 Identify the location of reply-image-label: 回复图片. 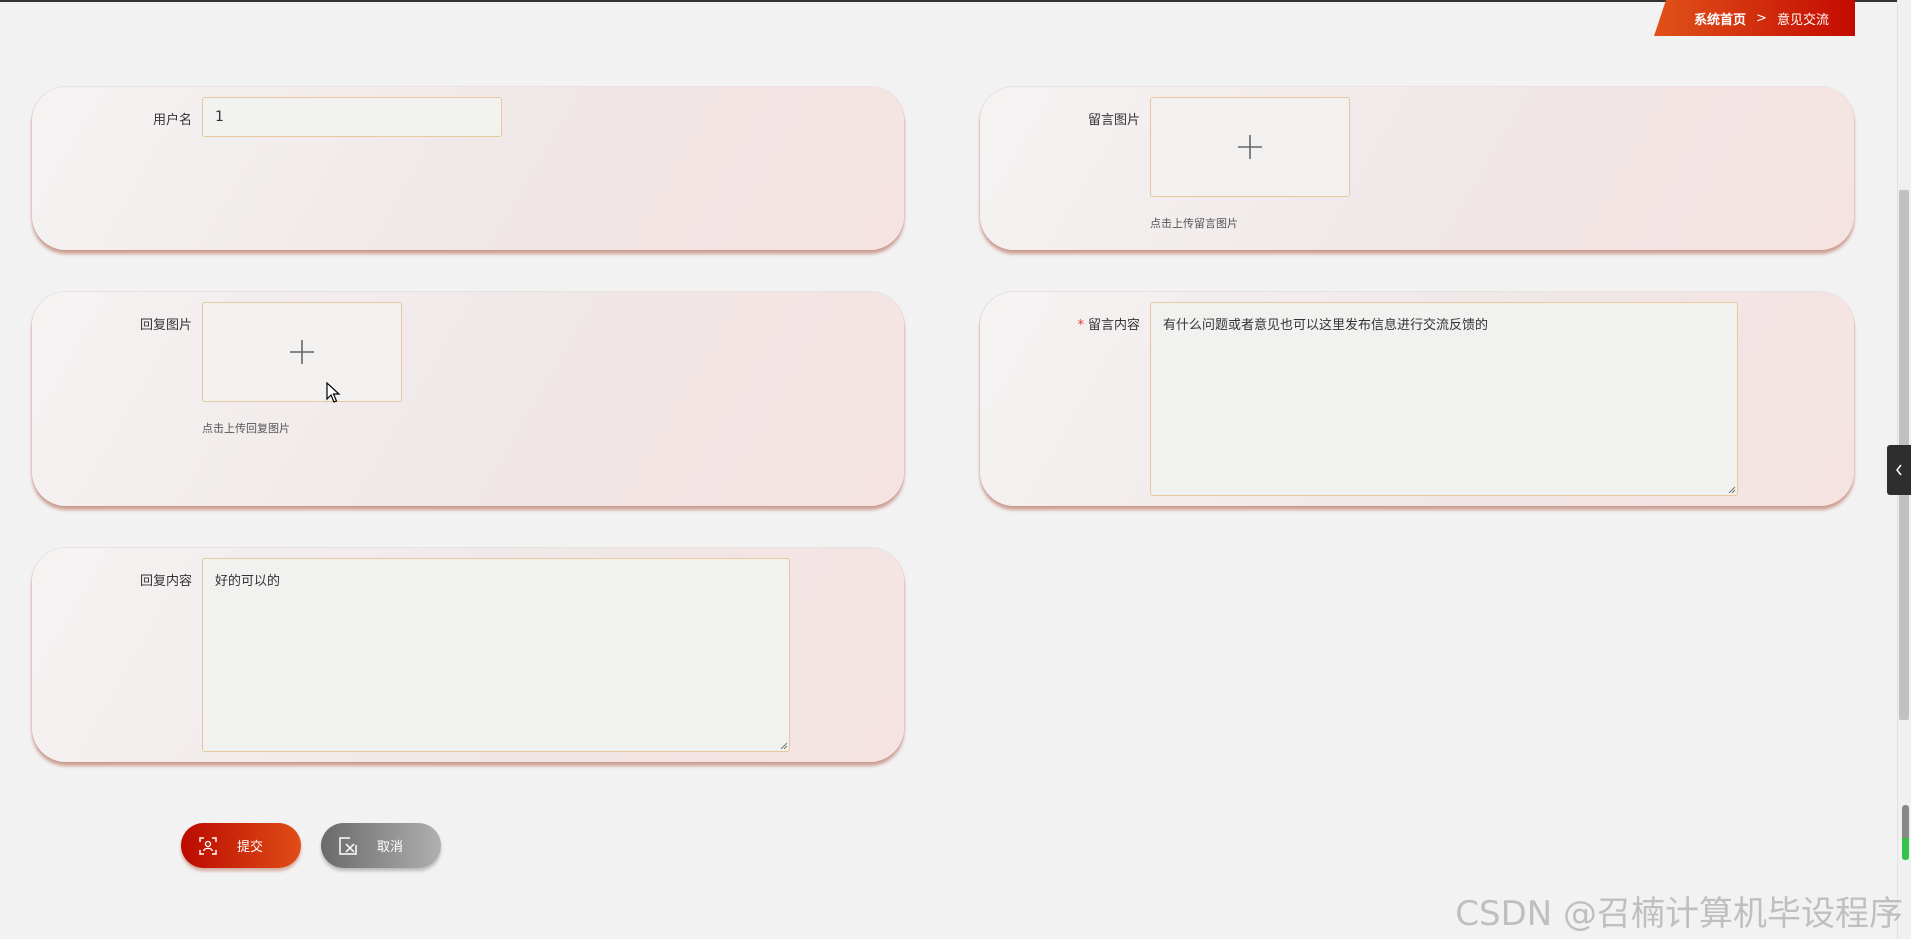
(165, 325).